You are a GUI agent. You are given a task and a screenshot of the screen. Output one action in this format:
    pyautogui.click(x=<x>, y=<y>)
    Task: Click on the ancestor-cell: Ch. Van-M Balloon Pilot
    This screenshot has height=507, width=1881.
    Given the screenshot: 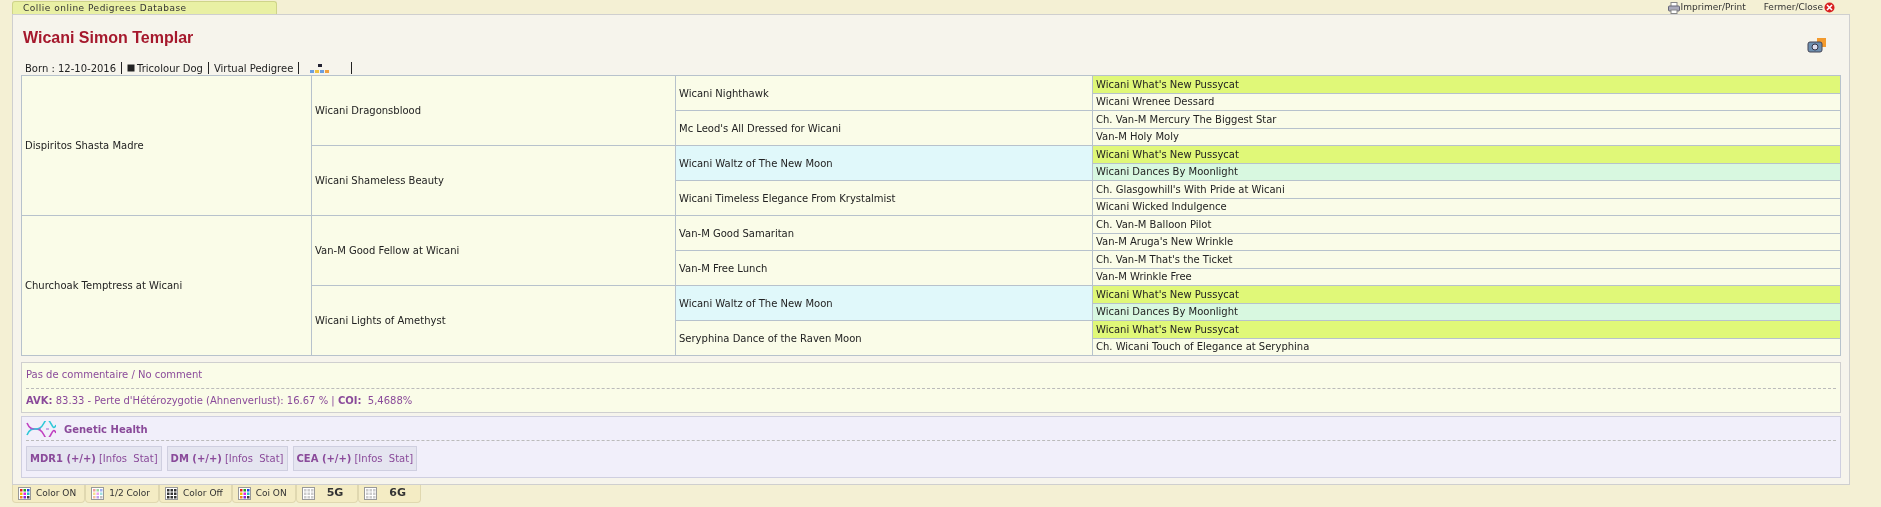 What is the action you would take?
    pyautogui.click(x=1467, y=225)
    